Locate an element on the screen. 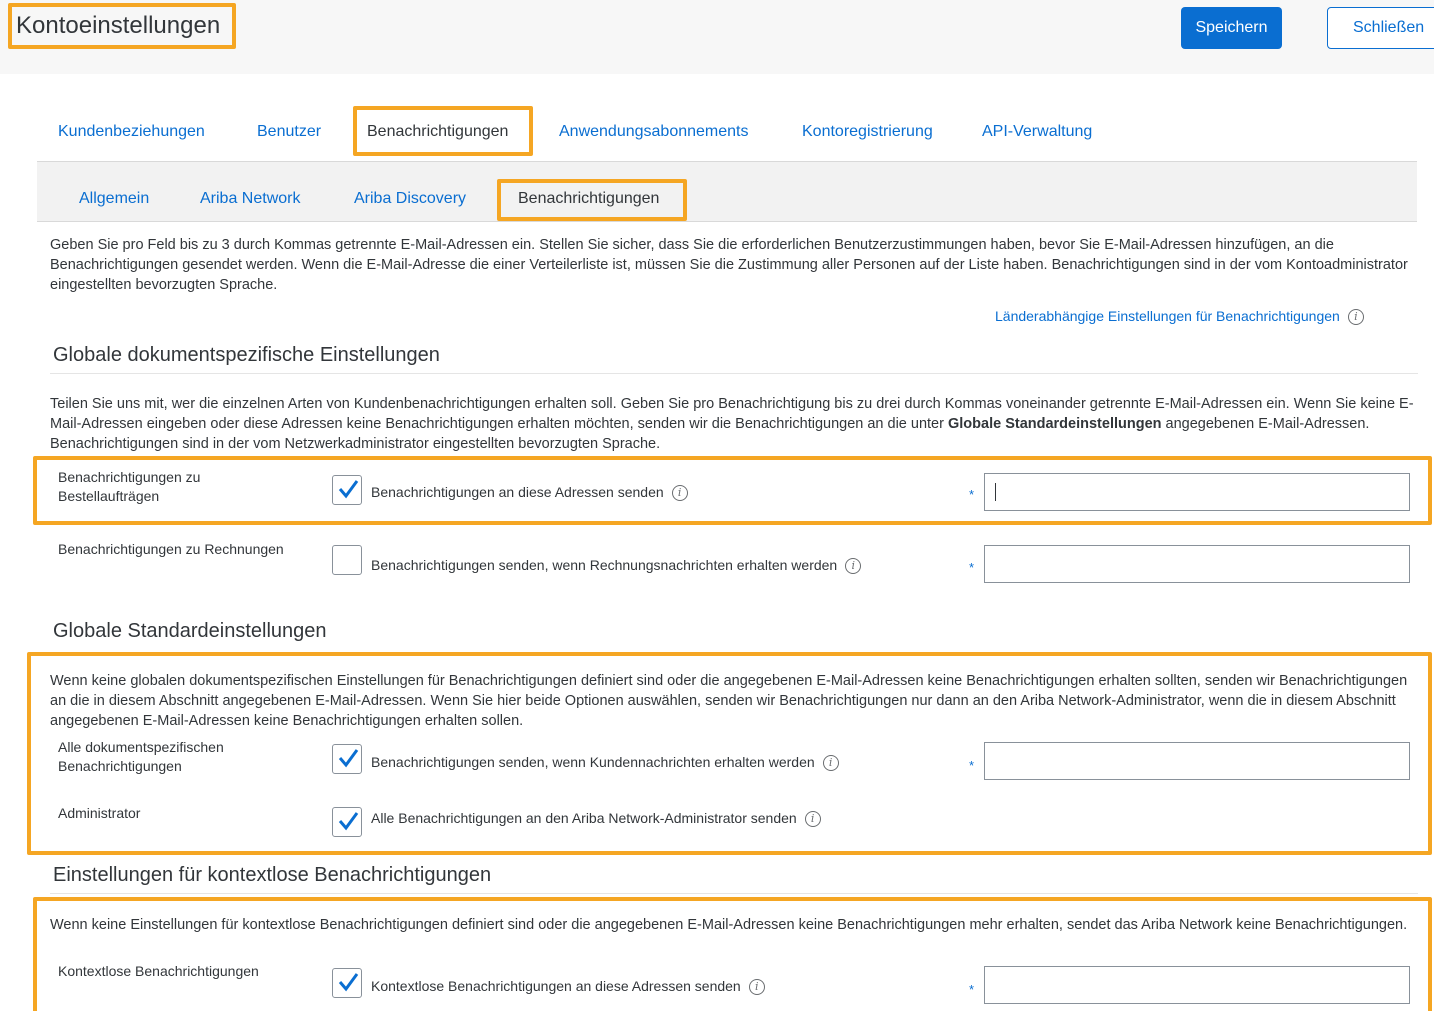  section-title-global-default: Globale Standardeinstellungen is located at coordinates (190, 631).